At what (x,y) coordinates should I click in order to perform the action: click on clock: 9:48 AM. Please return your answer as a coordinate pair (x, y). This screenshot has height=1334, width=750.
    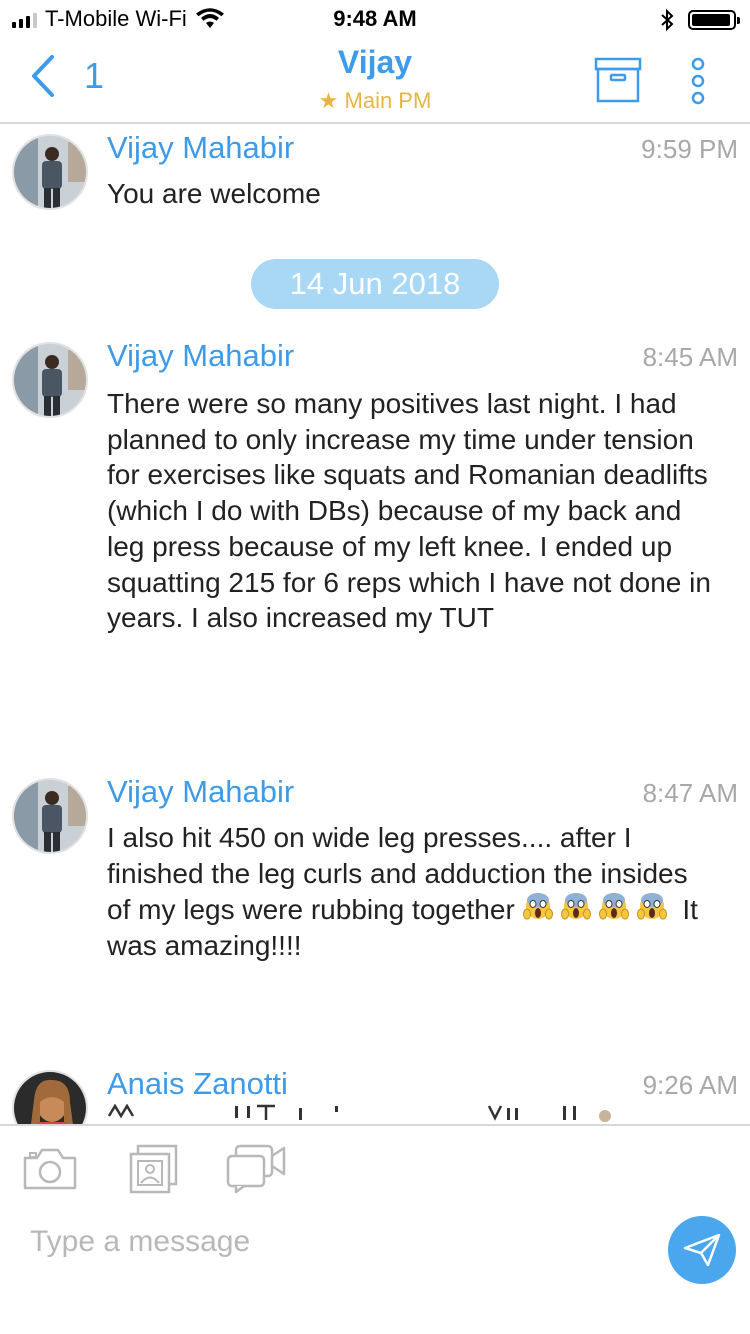
    Looking at the image, I should click on (375, 18).